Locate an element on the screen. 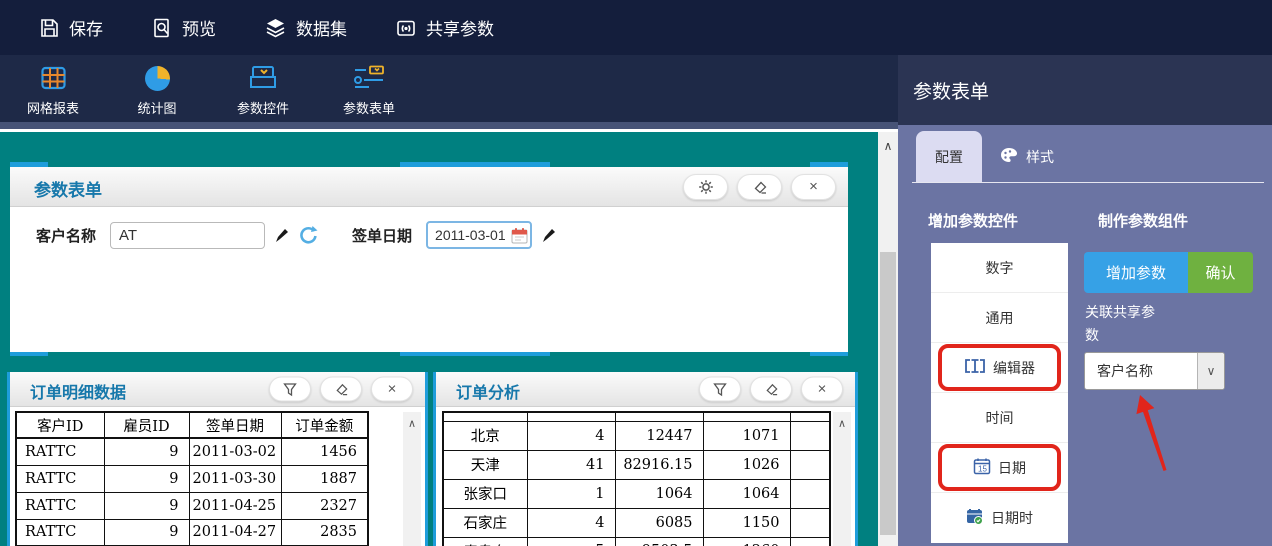  dataset-button: 数据集 is located at coordinates (305, 27).